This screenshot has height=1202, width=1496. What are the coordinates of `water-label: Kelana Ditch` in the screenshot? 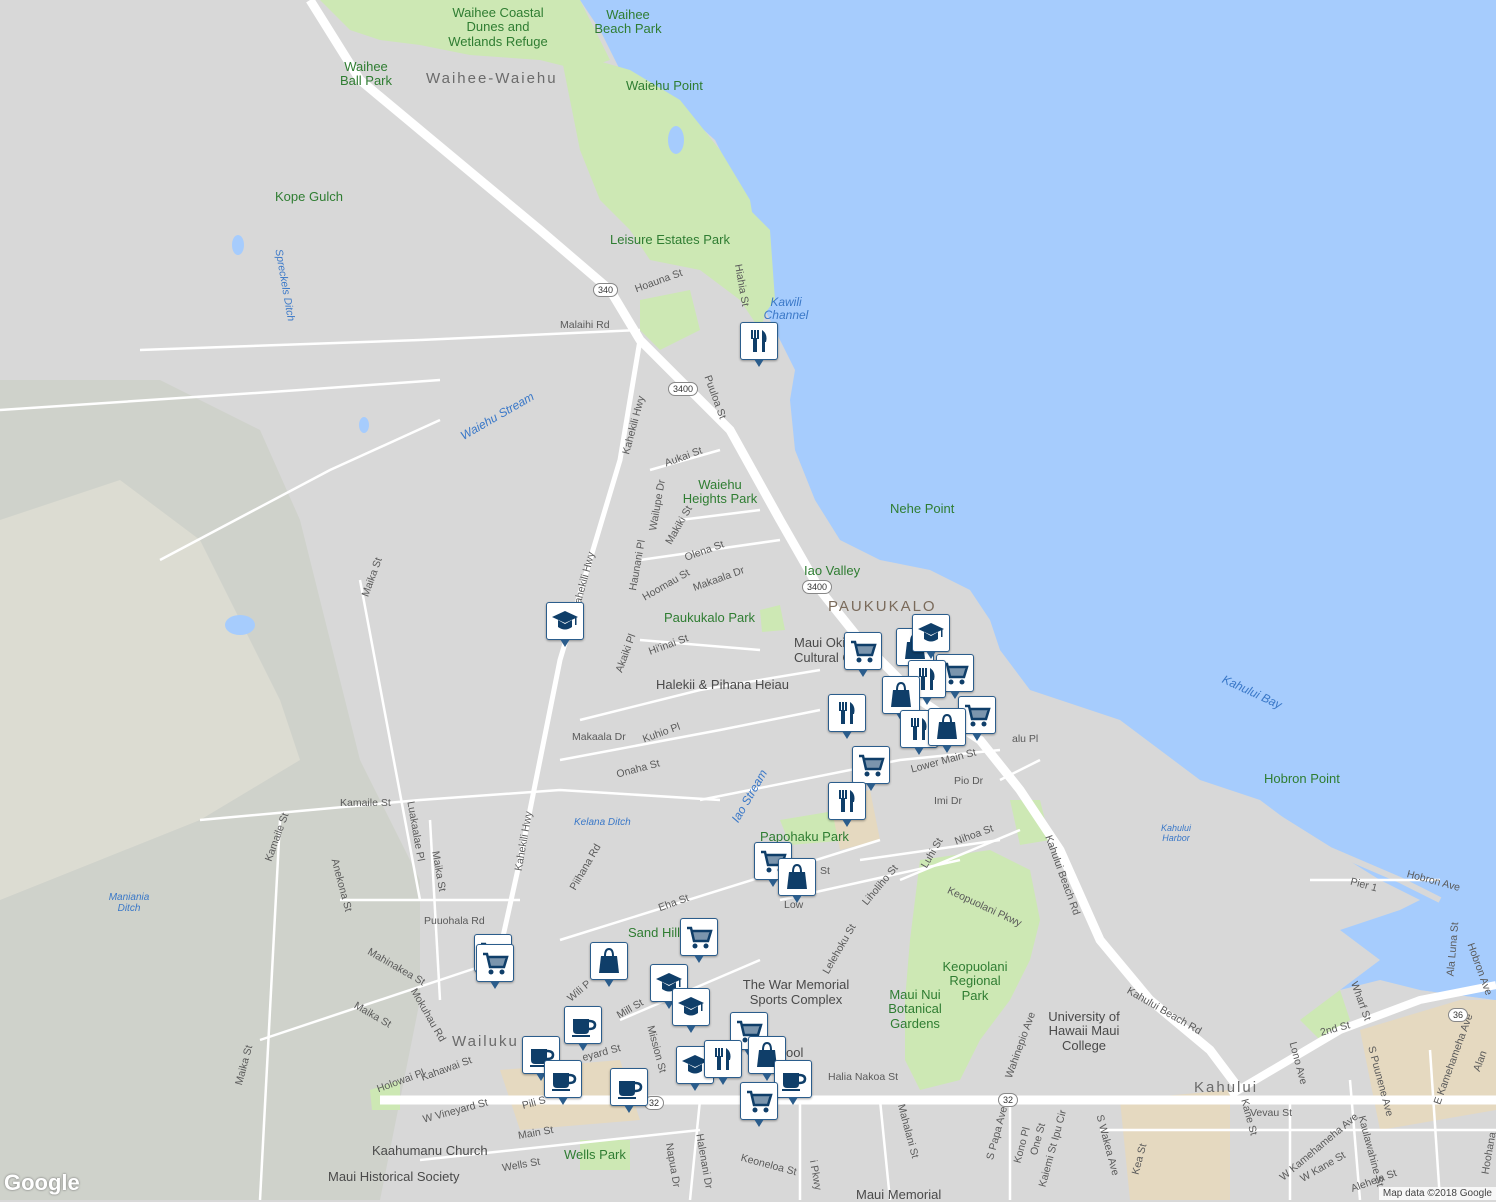 It's located at (602, 822).